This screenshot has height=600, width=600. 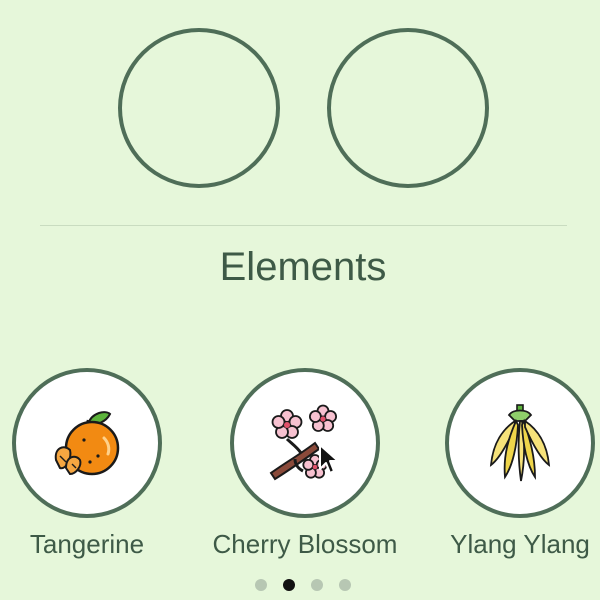 What do you see at coordinates (303, 585) in the screenshot?
I see `page-indicator` at bounding box center [303, 585].